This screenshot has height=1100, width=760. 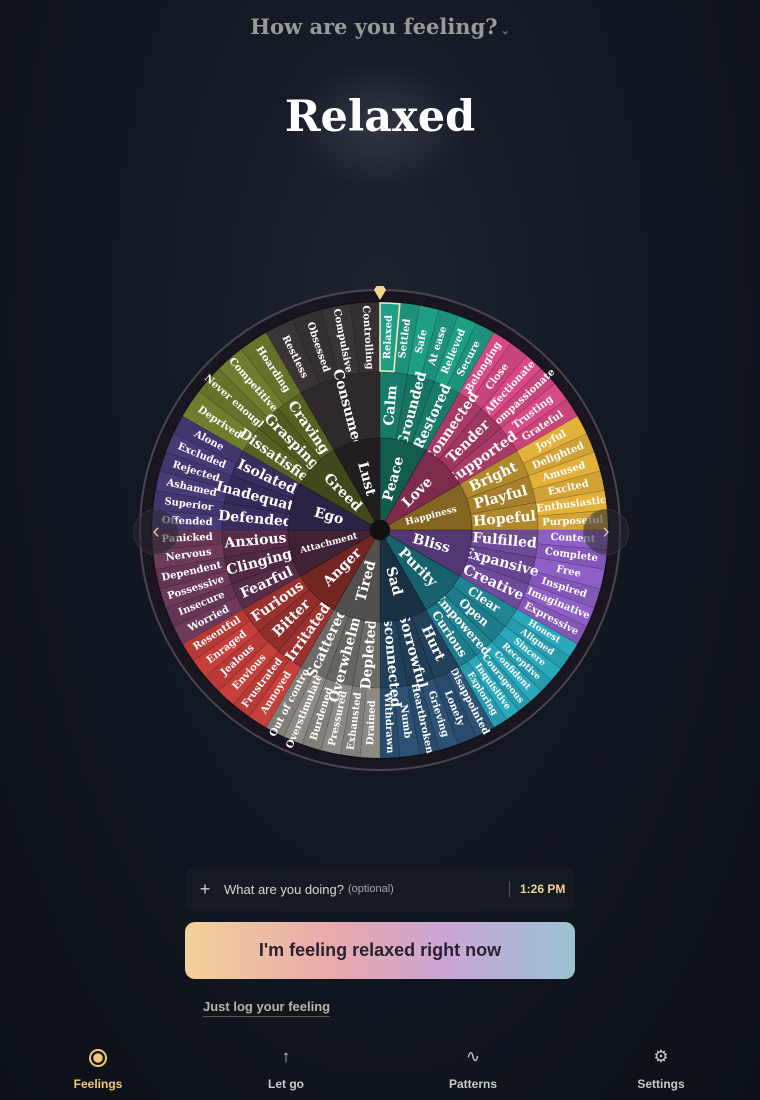 I want to click on activity-input: + What are you doing? (optional) 1:26 PM, so click(x=380, y=889).